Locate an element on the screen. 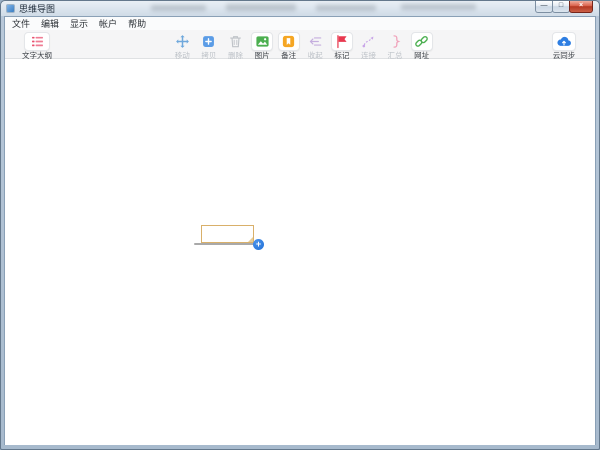 The image size is (600, 450). menu-item-edit: 编辑 is located at coordinates (50, 24).